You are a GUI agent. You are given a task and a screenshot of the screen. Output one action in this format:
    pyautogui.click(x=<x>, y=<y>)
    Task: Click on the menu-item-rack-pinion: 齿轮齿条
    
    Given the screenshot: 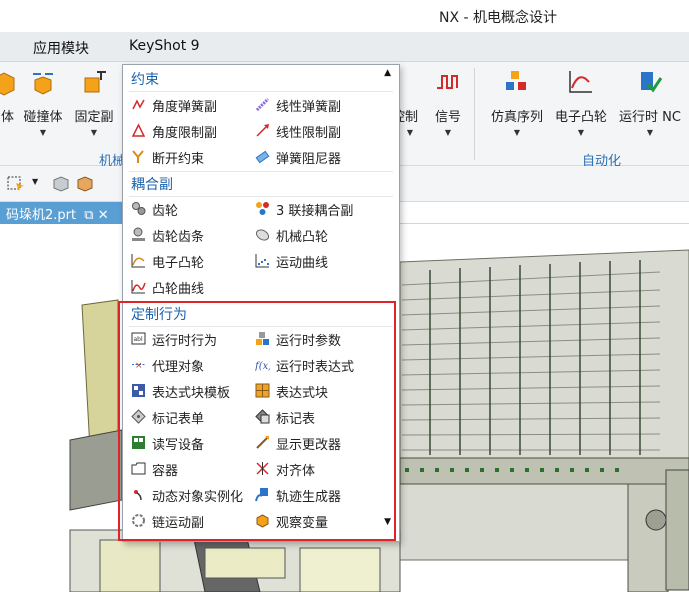 What is the action you would take?
    pyautogui.click(x=194, y=235)
    